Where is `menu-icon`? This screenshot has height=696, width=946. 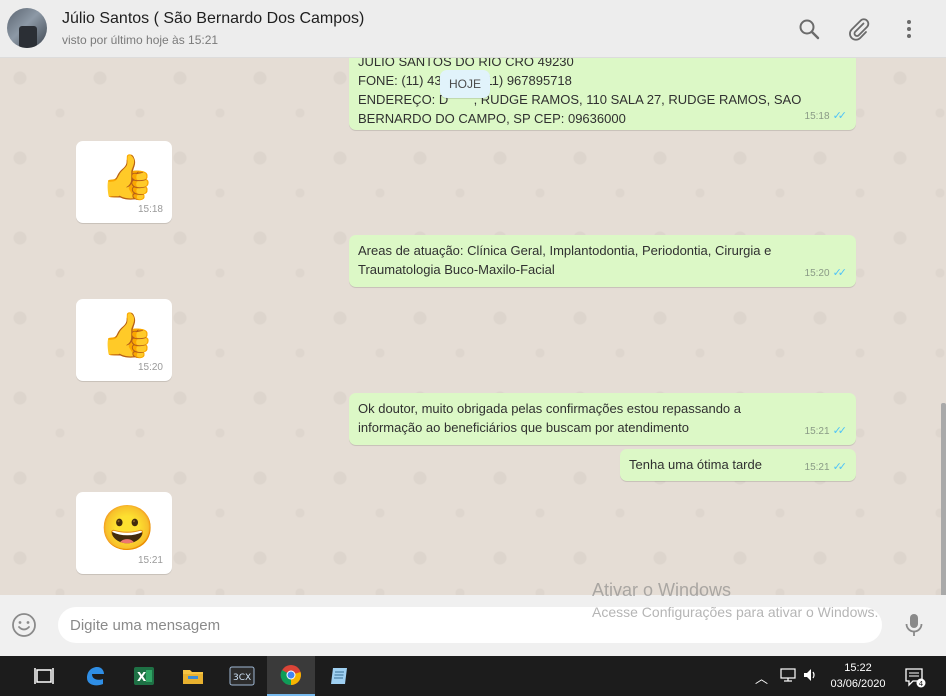
menu-icon is located at coordinates (909, 29).